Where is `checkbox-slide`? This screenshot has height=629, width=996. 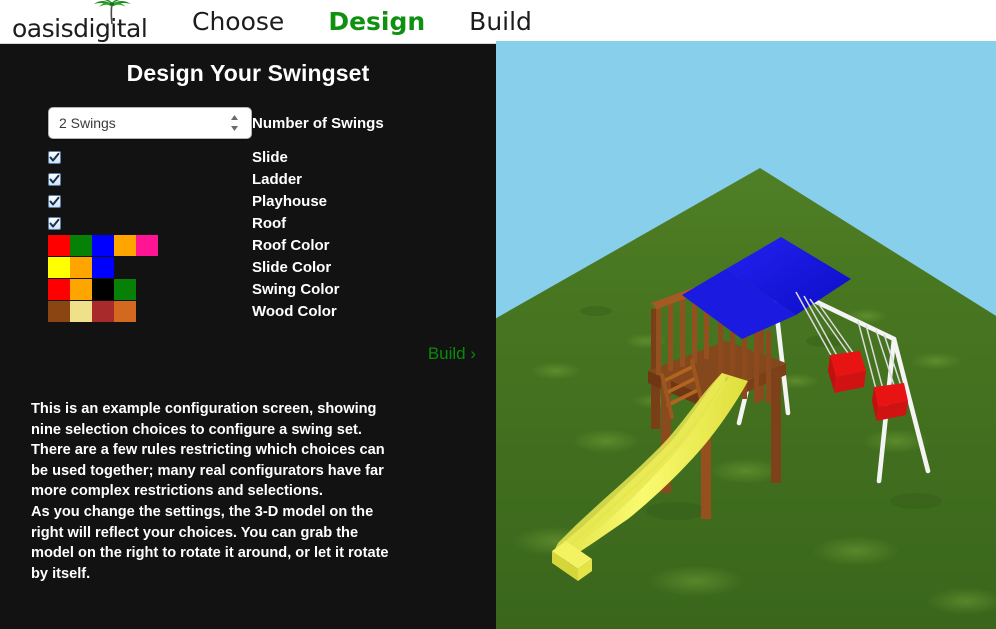
checkbox-slide is located at coordinates (54, 157).